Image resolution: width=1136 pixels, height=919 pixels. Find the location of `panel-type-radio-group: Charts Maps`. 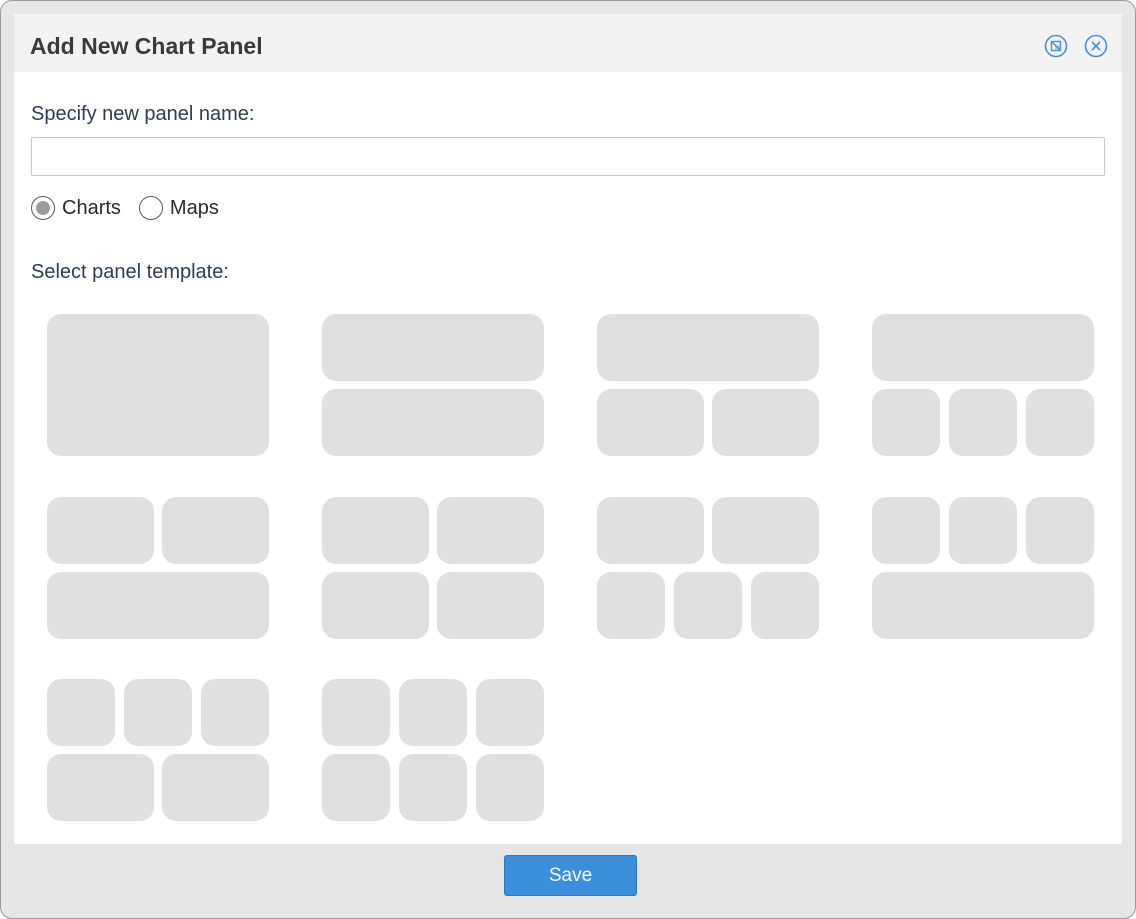

panel-type-radio-group: Charts Maps is located at coordinates (134, 208).